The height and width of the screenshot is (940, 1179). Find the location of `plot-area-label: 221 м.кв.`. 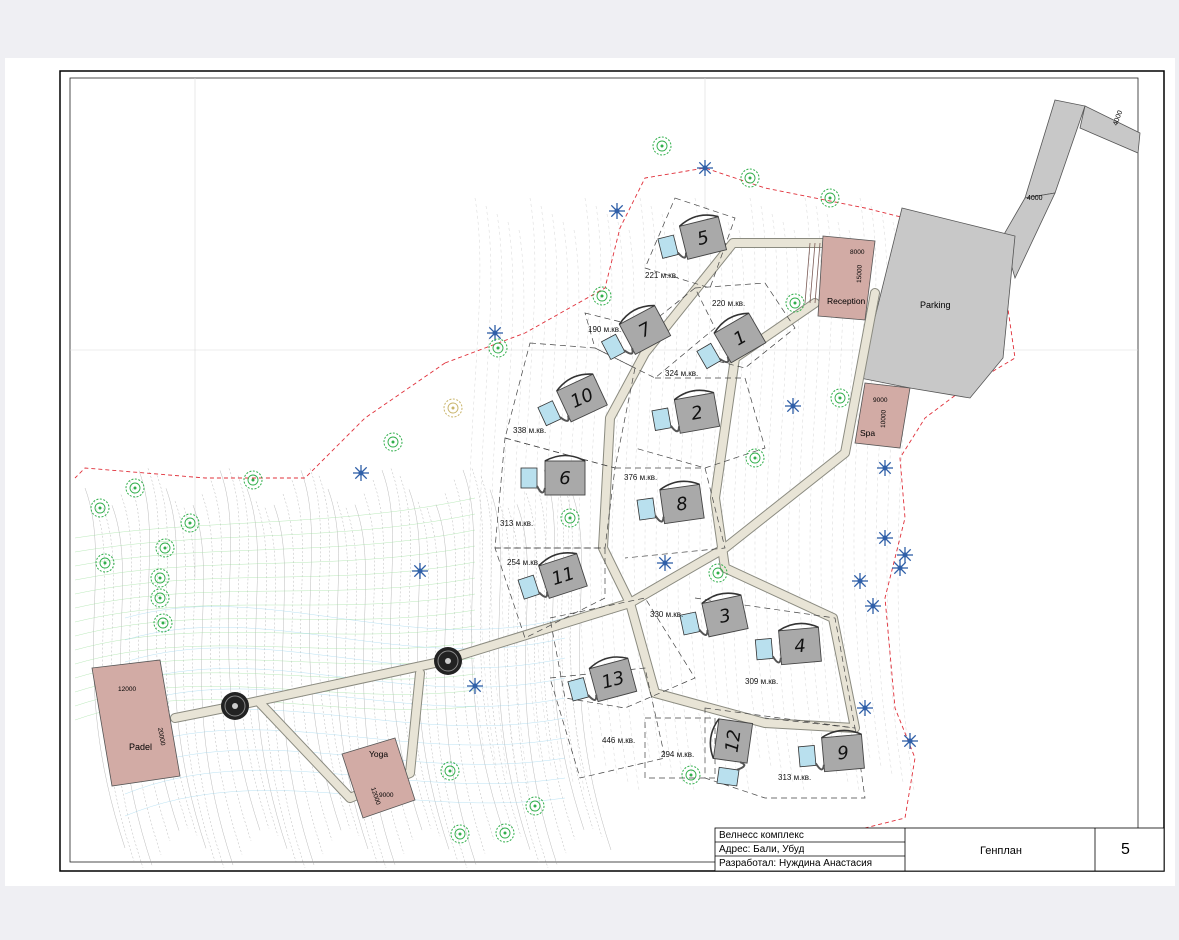

plot-area-label: 221 м.кв. is located at coordinates (661, 275).